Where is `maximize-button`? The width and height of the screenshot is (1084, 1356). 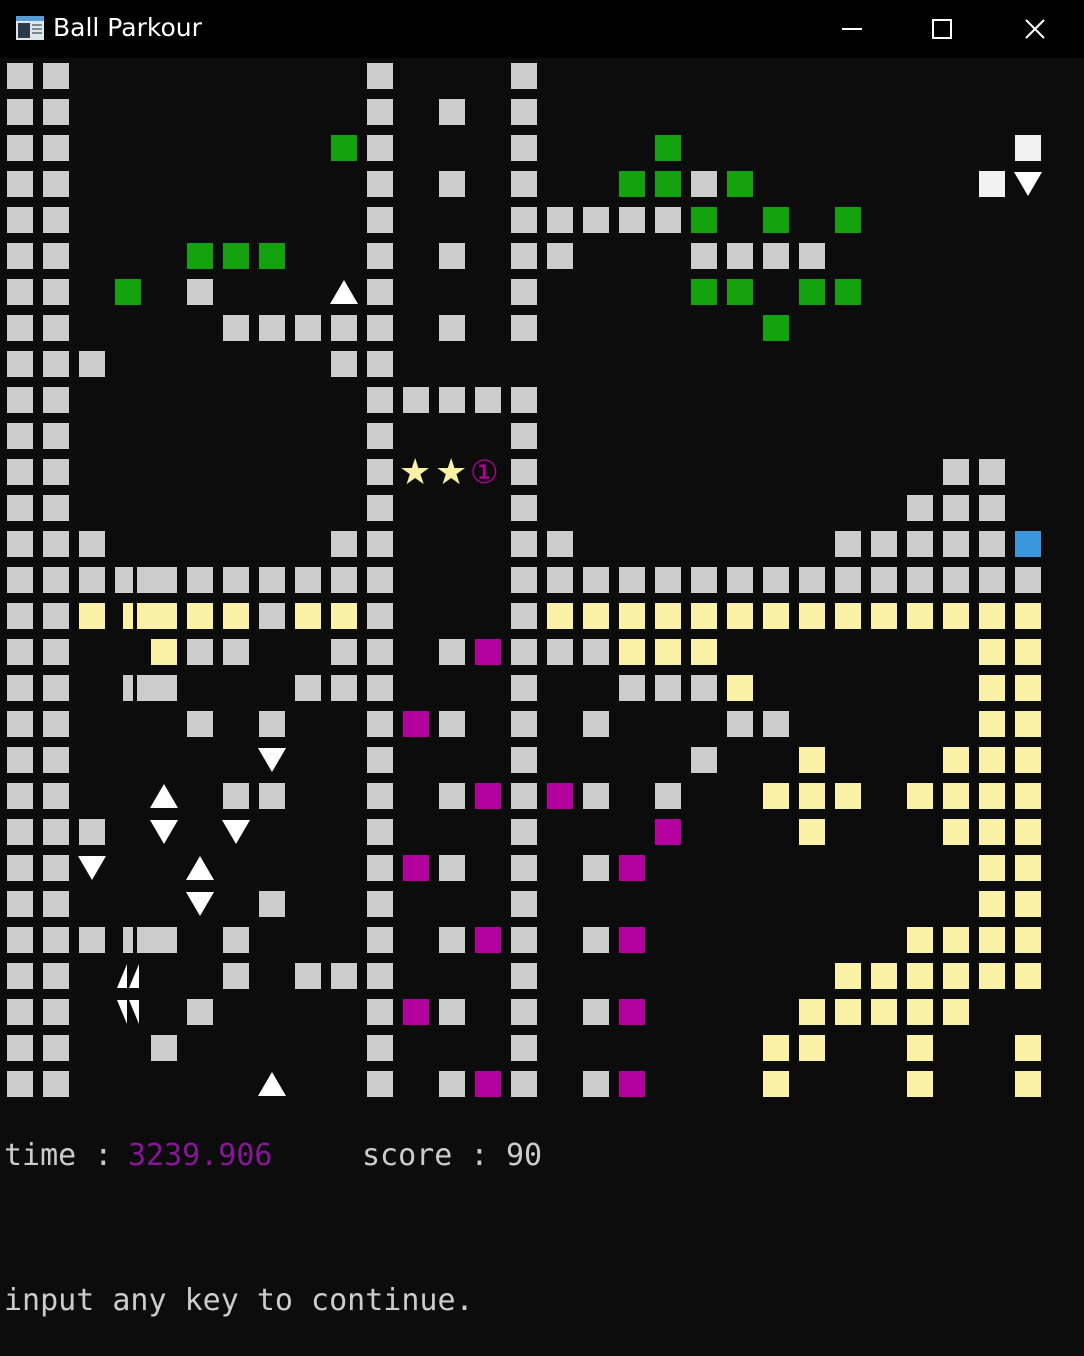 maximize-button is located at coordinates (942, 29).